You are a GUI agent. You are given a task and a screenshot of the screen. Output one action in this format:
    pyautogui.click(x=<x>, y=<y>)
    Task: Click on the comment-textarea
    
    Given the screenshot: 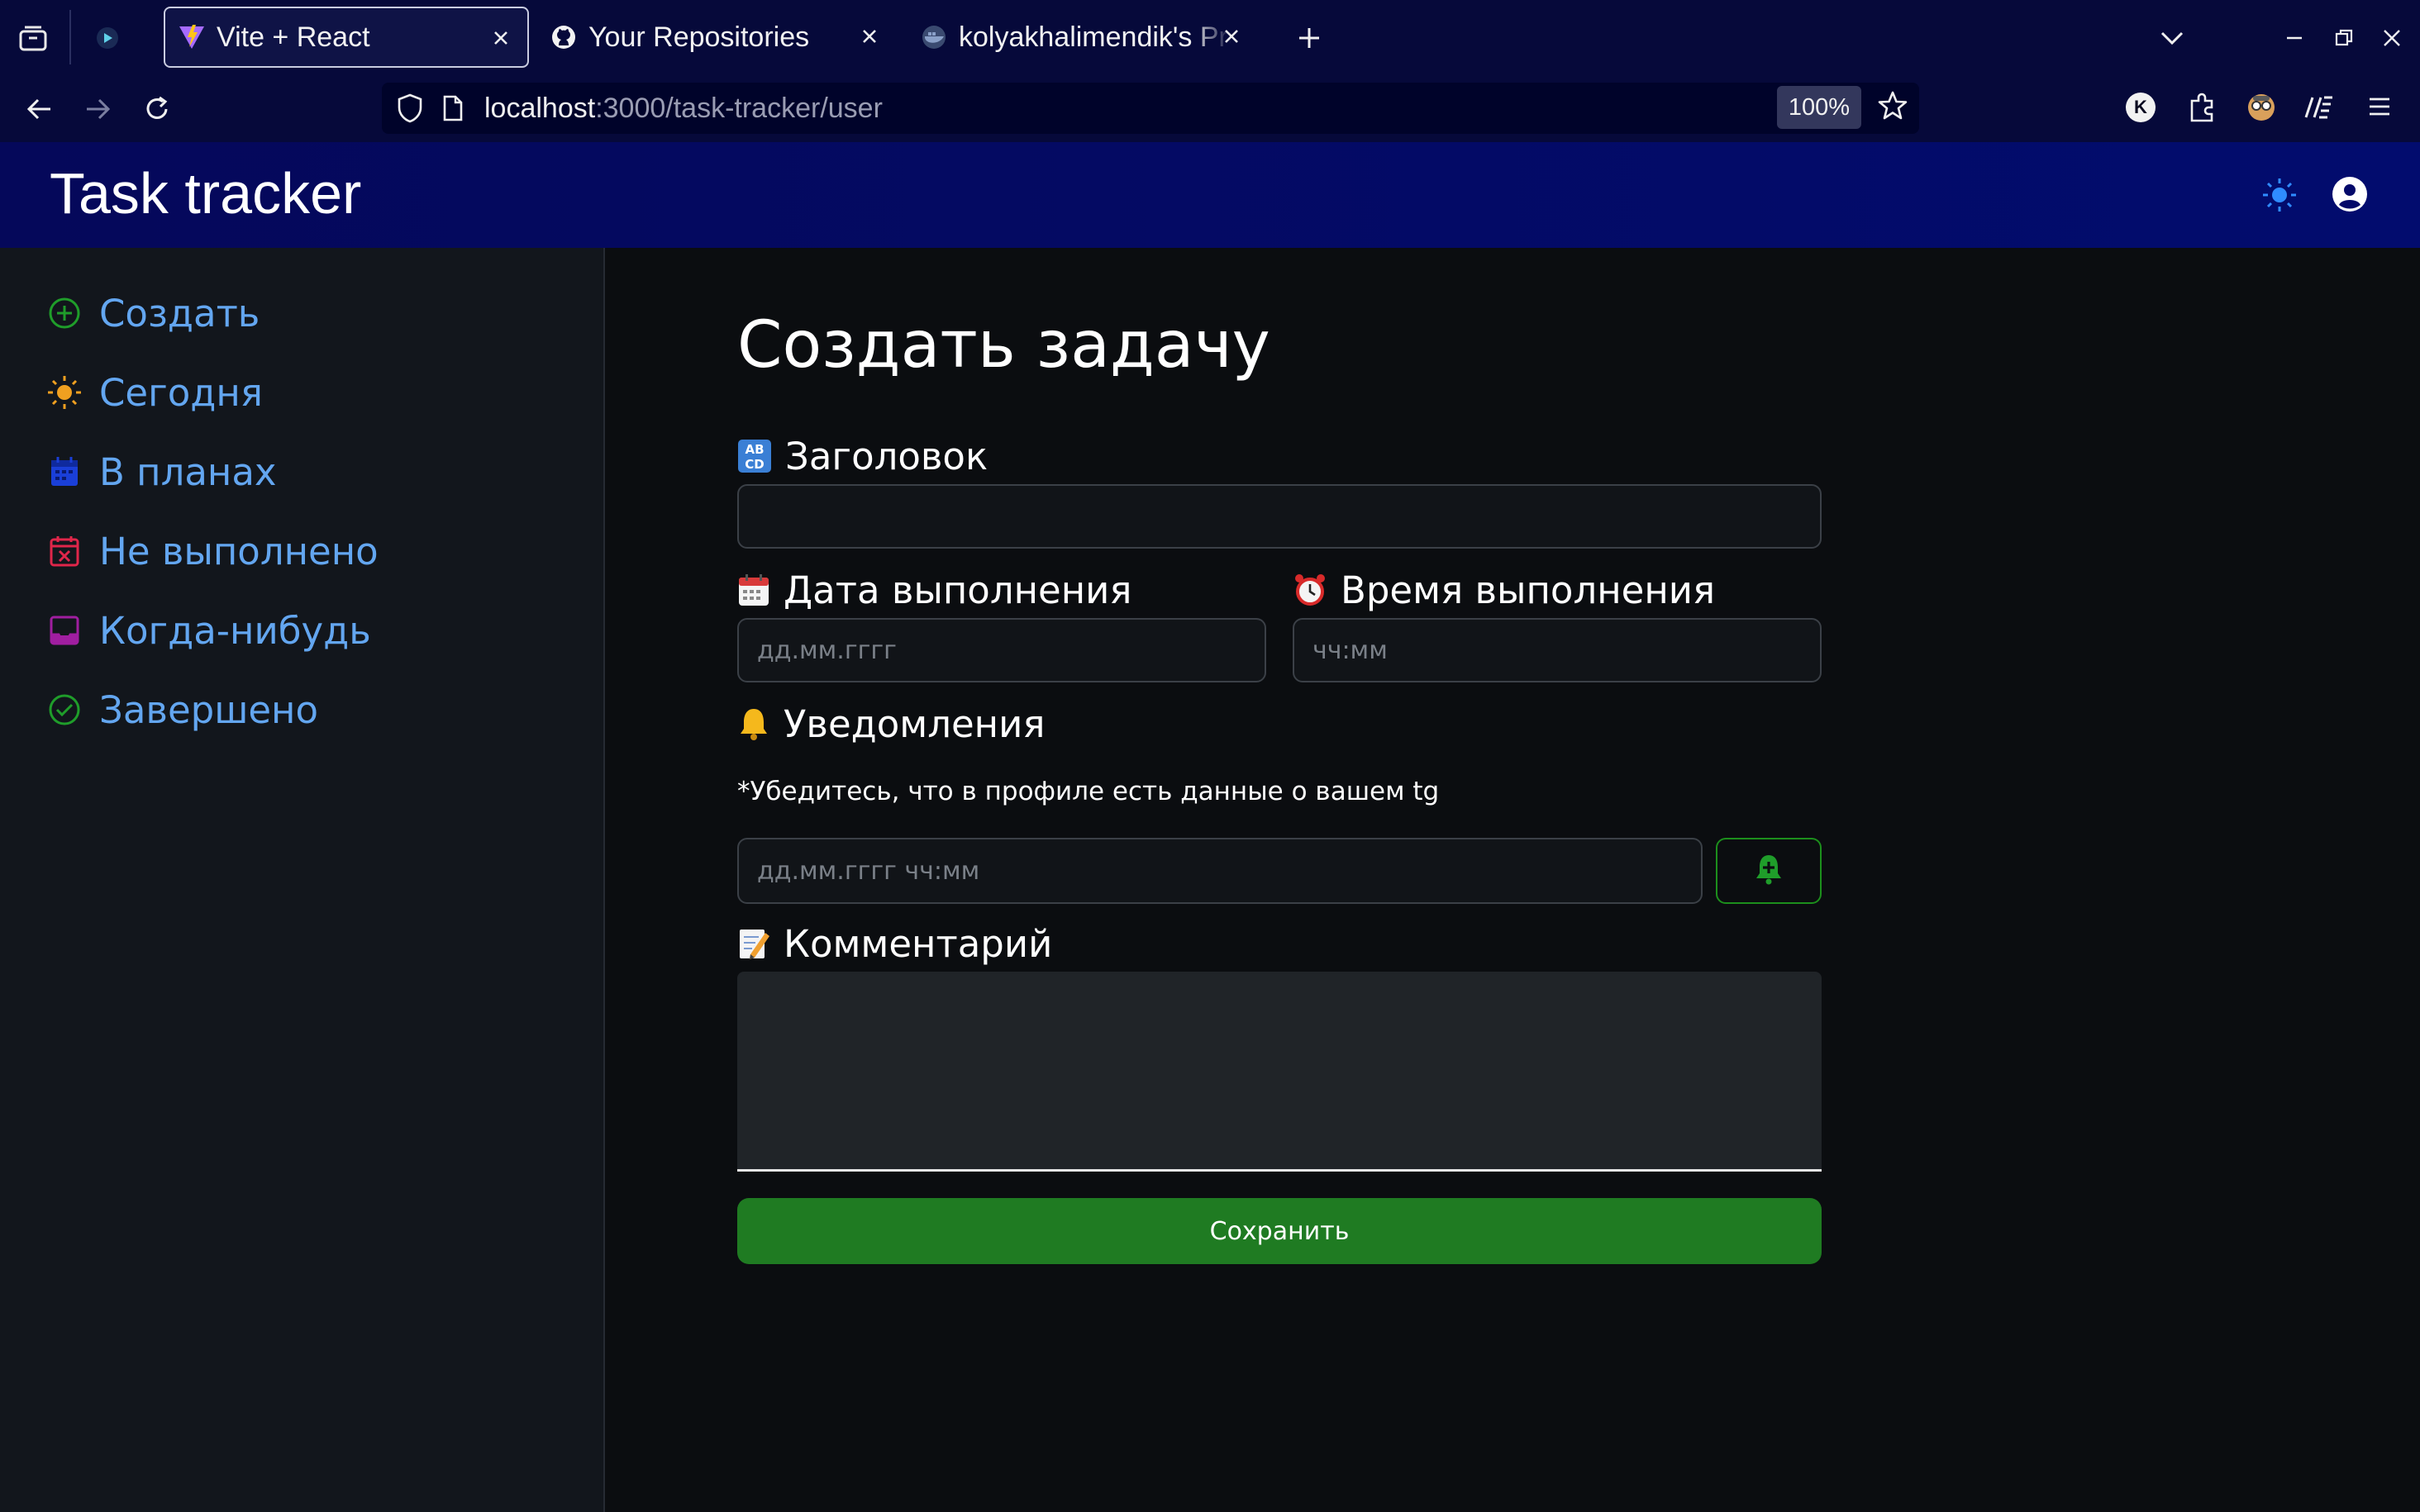 What is the action you would take?
    pyautogui.click(x=1279, y=1072)
    